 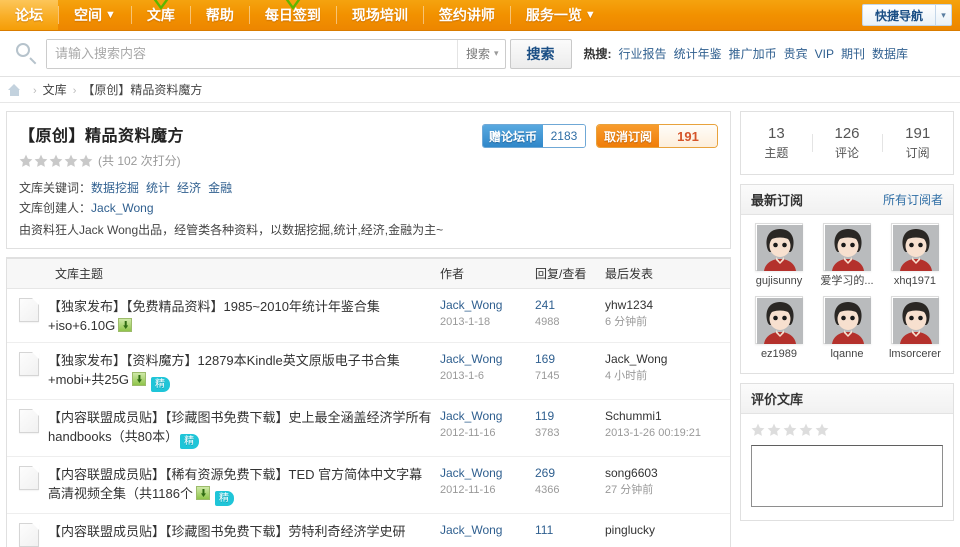 I want to click on reply-count: 241, so click(x=570, y=305).